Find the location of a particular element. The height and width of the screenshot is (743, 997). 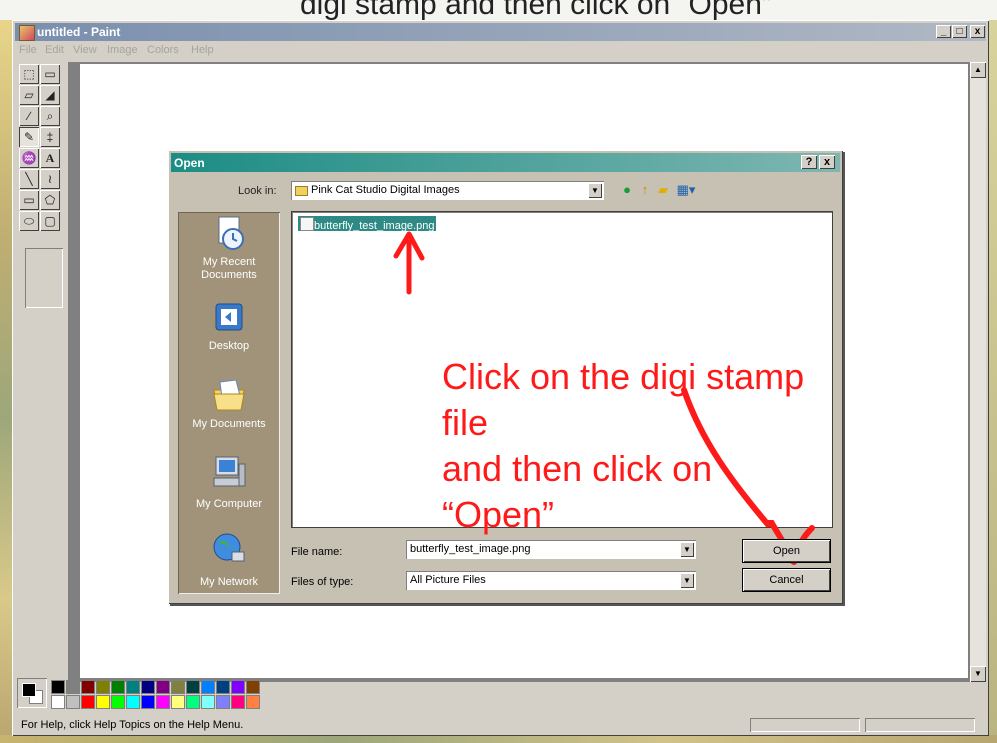

eraser-tool: ▱ is located at coordinates (29, 95).